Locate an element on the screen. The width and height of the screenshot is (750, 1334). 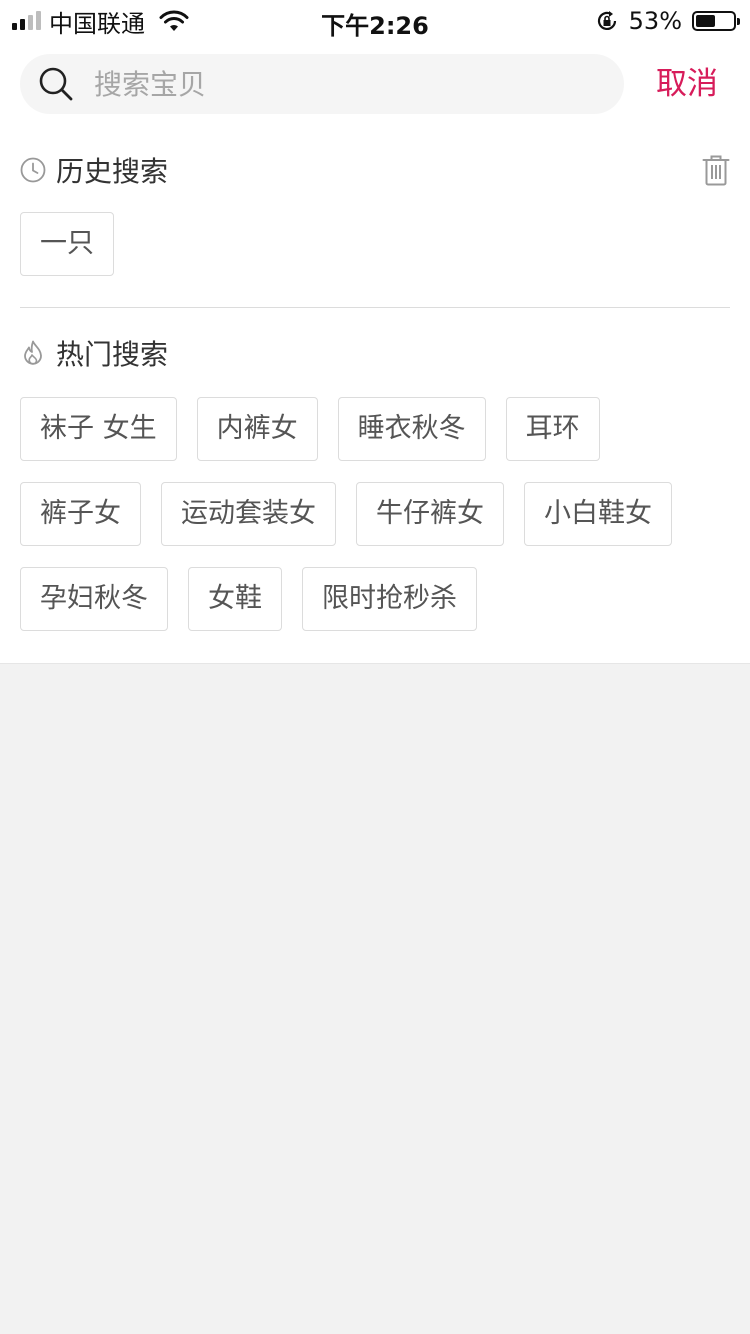
hot-search-tag: 女鞋 is located at coordinates (235, 599).